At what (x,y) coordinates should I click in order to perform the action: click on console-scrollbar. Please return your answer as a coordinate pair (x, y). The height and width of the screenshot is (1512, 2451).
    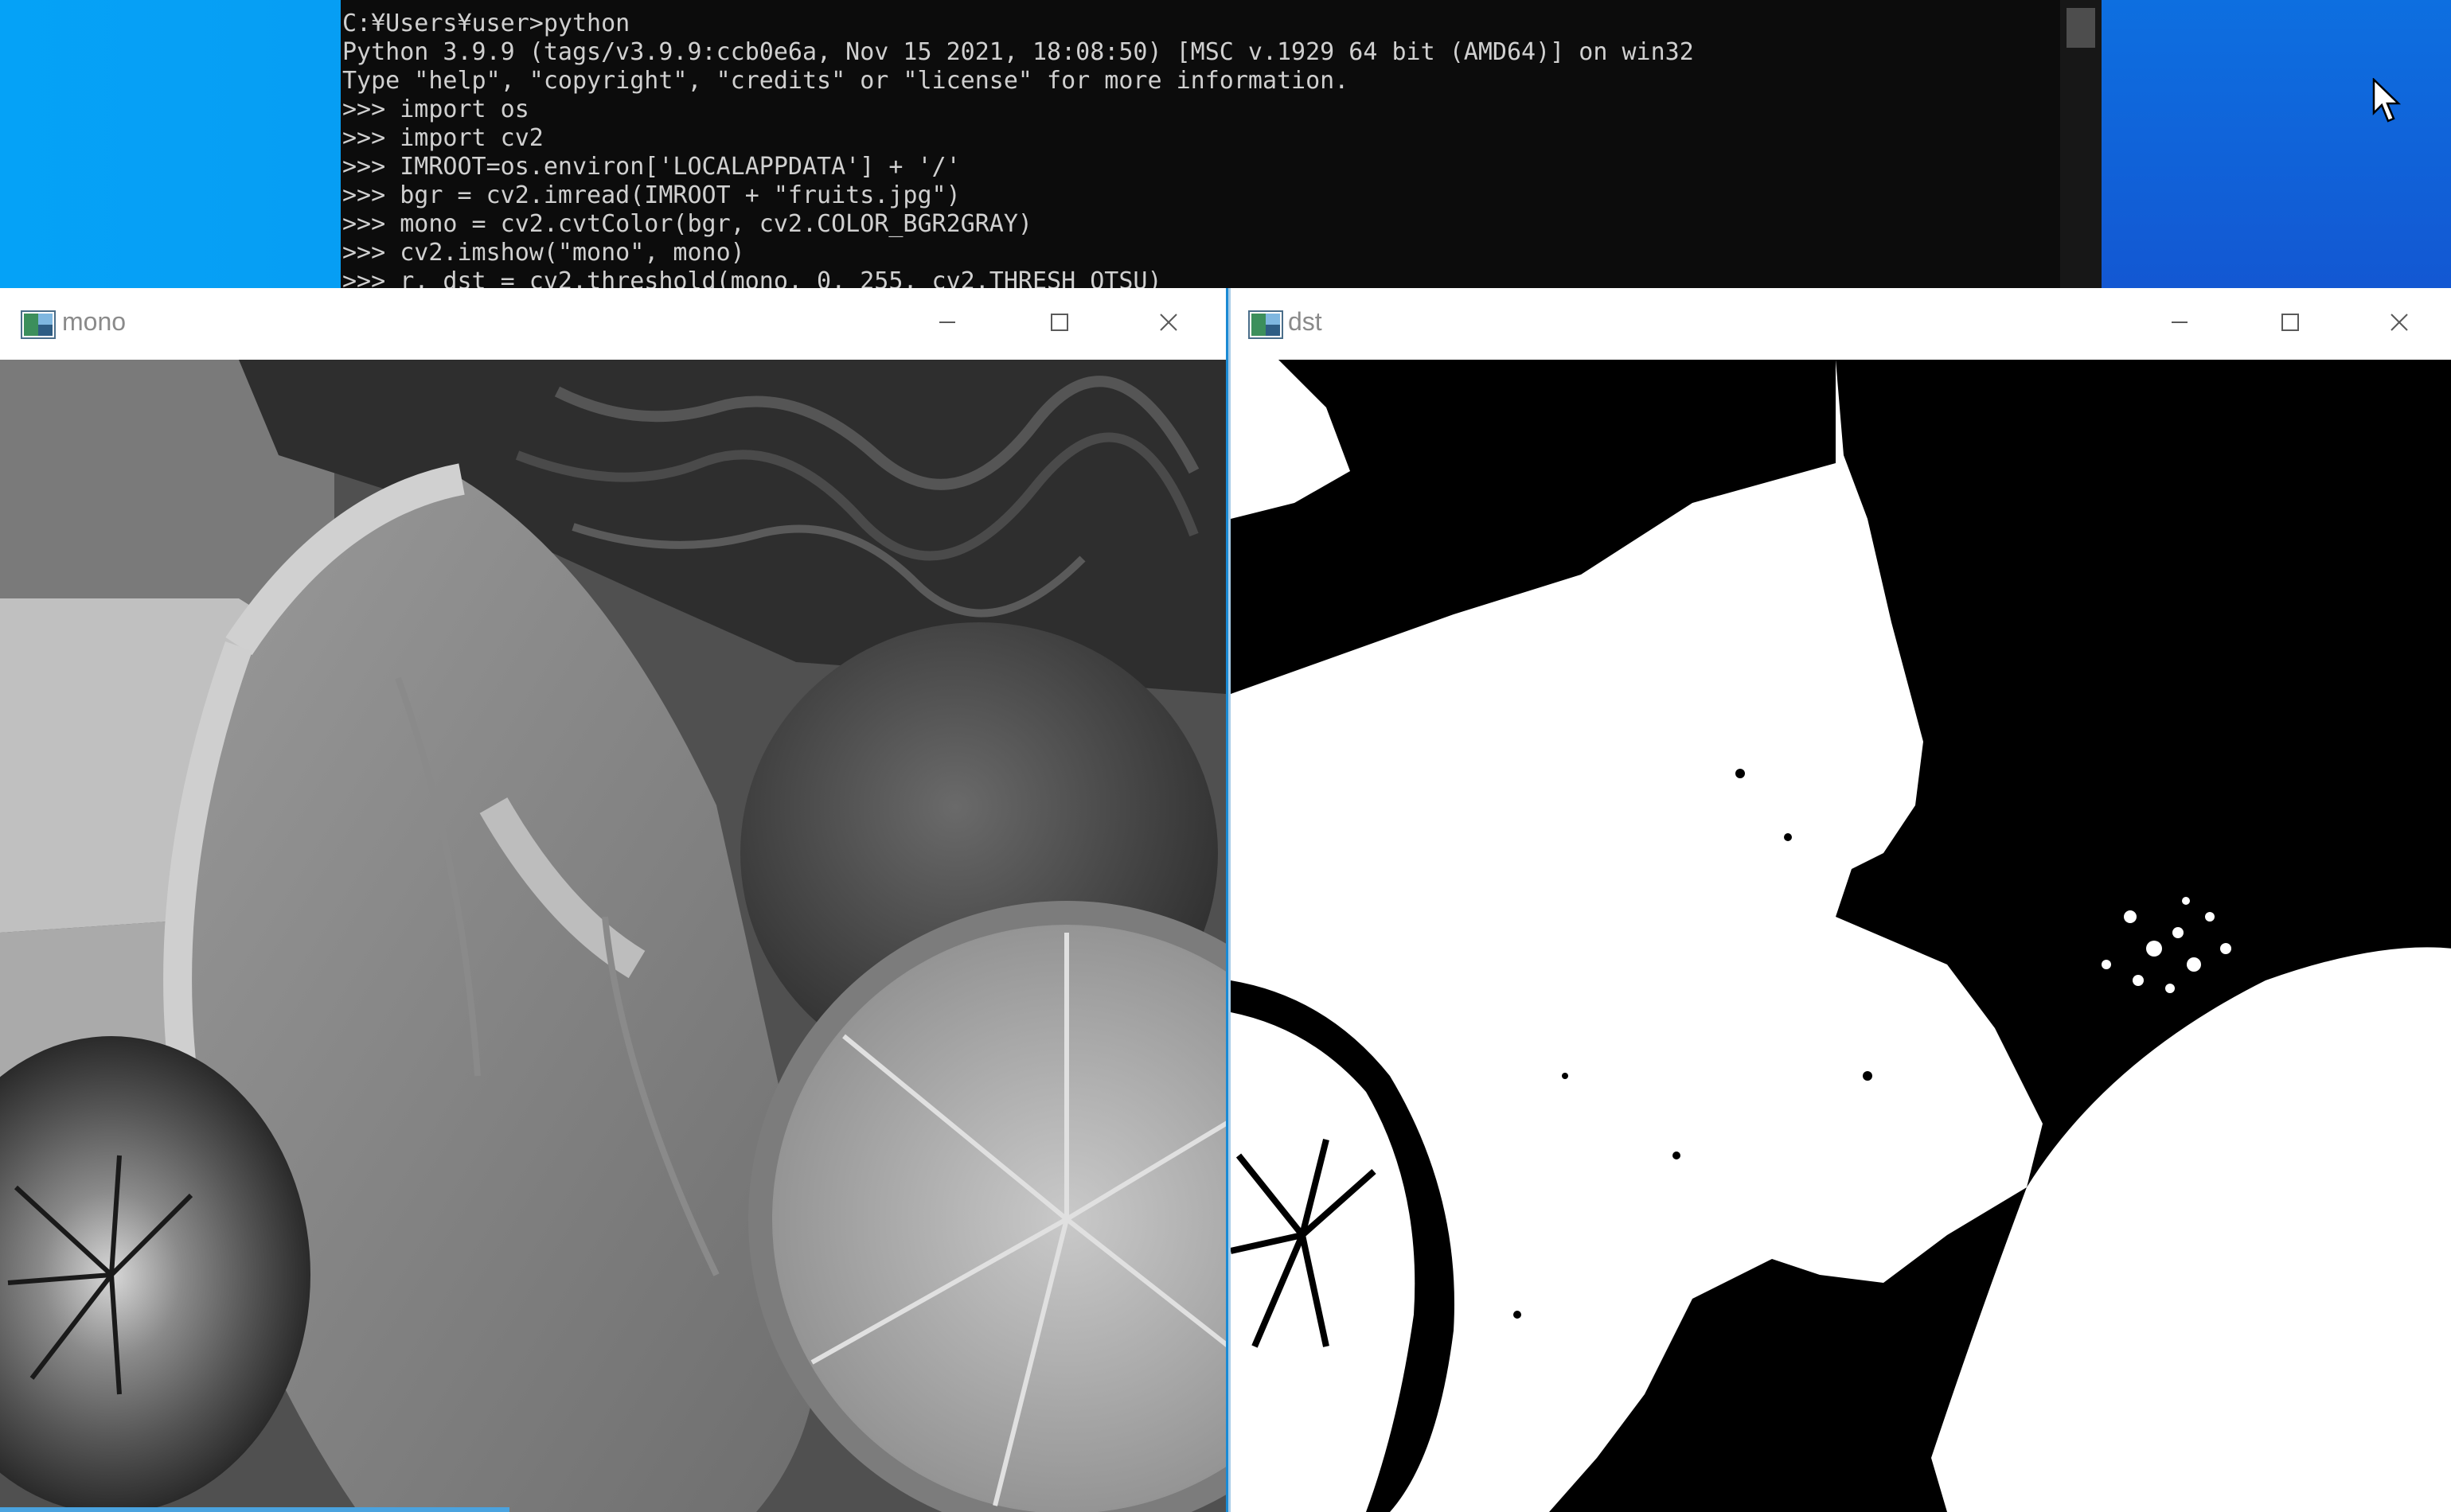
    Looking at the image, I should click on (2081, 144).